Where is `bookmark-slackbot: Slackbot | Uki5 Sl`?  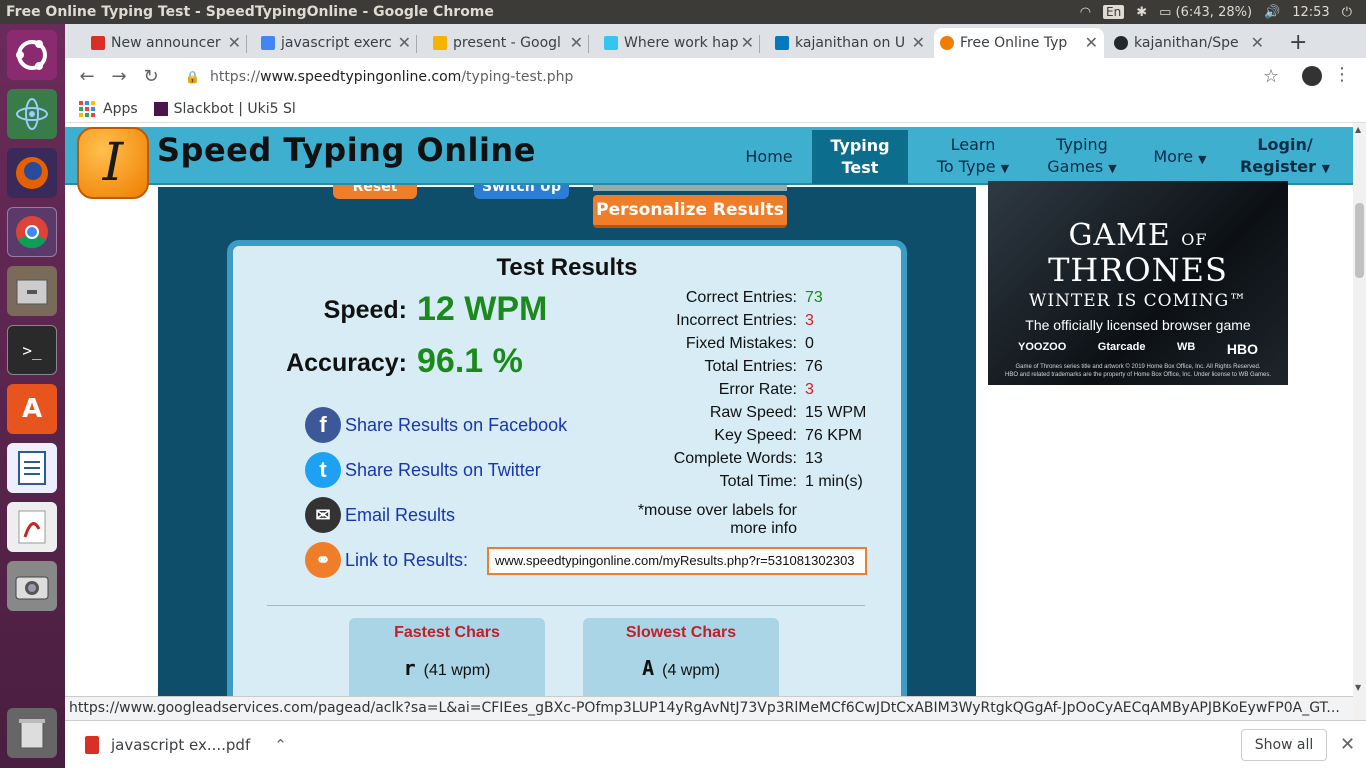
bookmark-slackbot: Slackbot | Uki5 Sl is located at coordinates (224, 109).